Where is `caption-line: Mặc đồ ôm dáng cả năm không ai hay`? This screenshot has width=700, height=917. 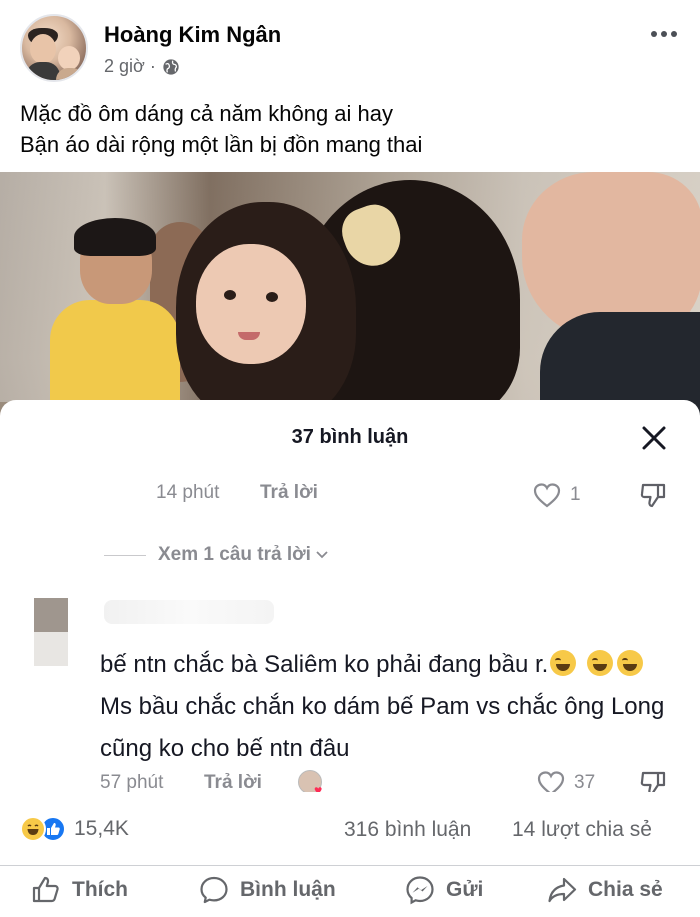 caption-line: Mặc đồ ôm dáng cả năm không ai hay is located at coordinates (207, 113).